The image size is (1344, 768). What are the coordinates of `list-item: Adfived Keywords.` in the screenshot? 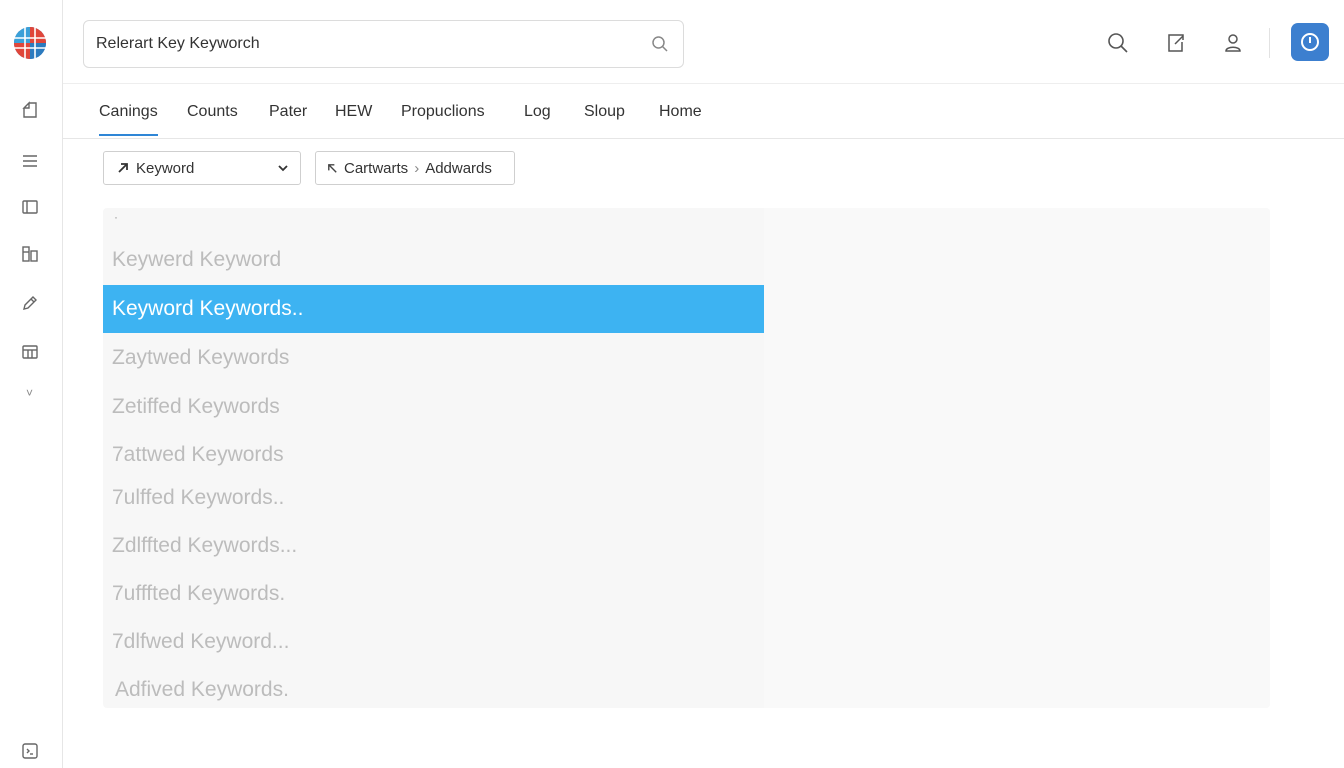 It's located at (433, 687).